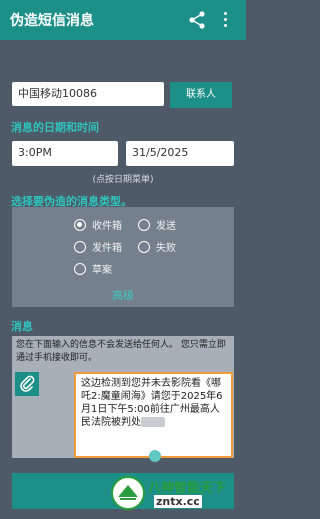  I want to click on text-cursor-handle, so click(155, 456).